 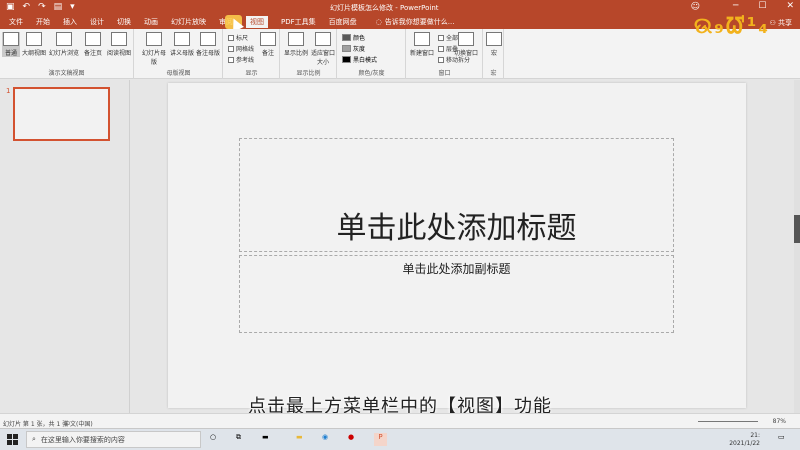 What do you see at coordinates (378, 22) in the screenshot?
I see `lightbulb-icon: ◌` at bounding box center [378, 22].